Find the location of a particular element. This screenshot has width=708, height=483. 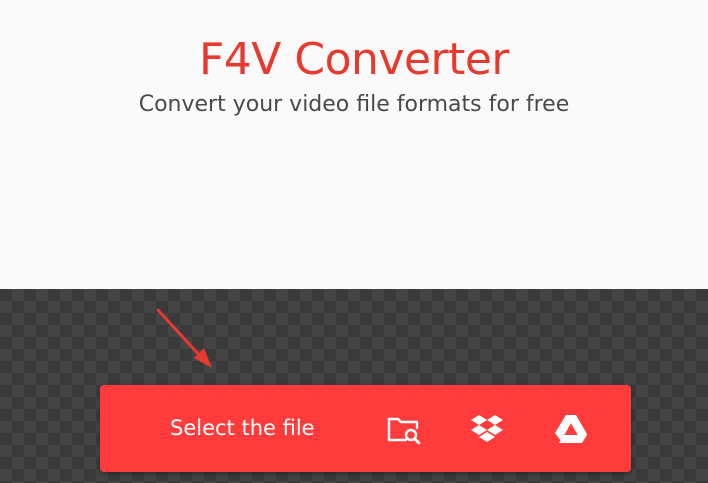

from-google-drive-button is located at coordinates (571, 429).